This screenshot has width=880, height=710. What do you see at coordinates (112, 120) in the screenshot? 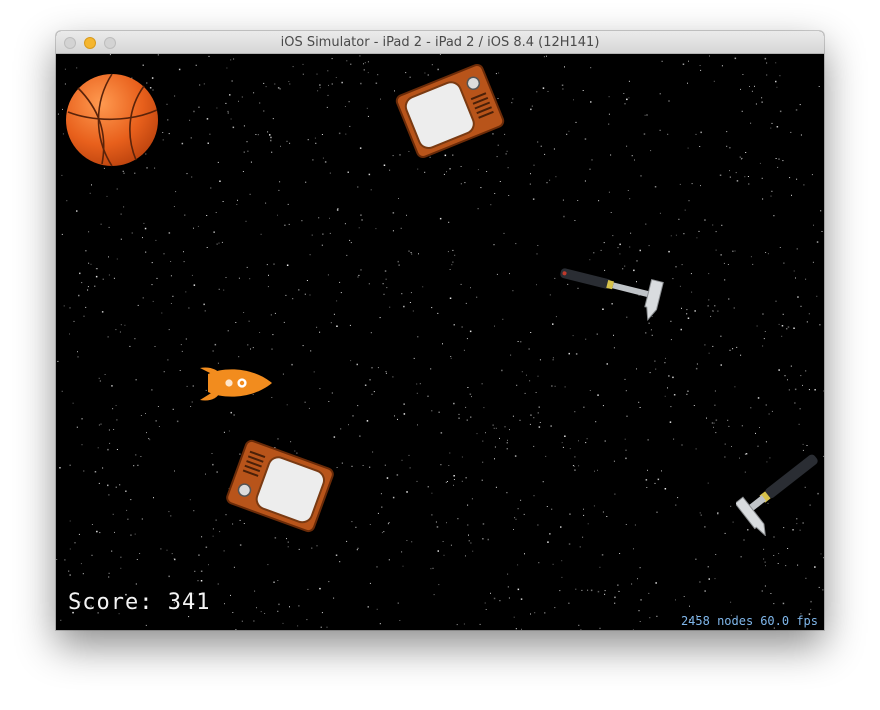
I see `basketball-icon` at bounding box center [112, 120].